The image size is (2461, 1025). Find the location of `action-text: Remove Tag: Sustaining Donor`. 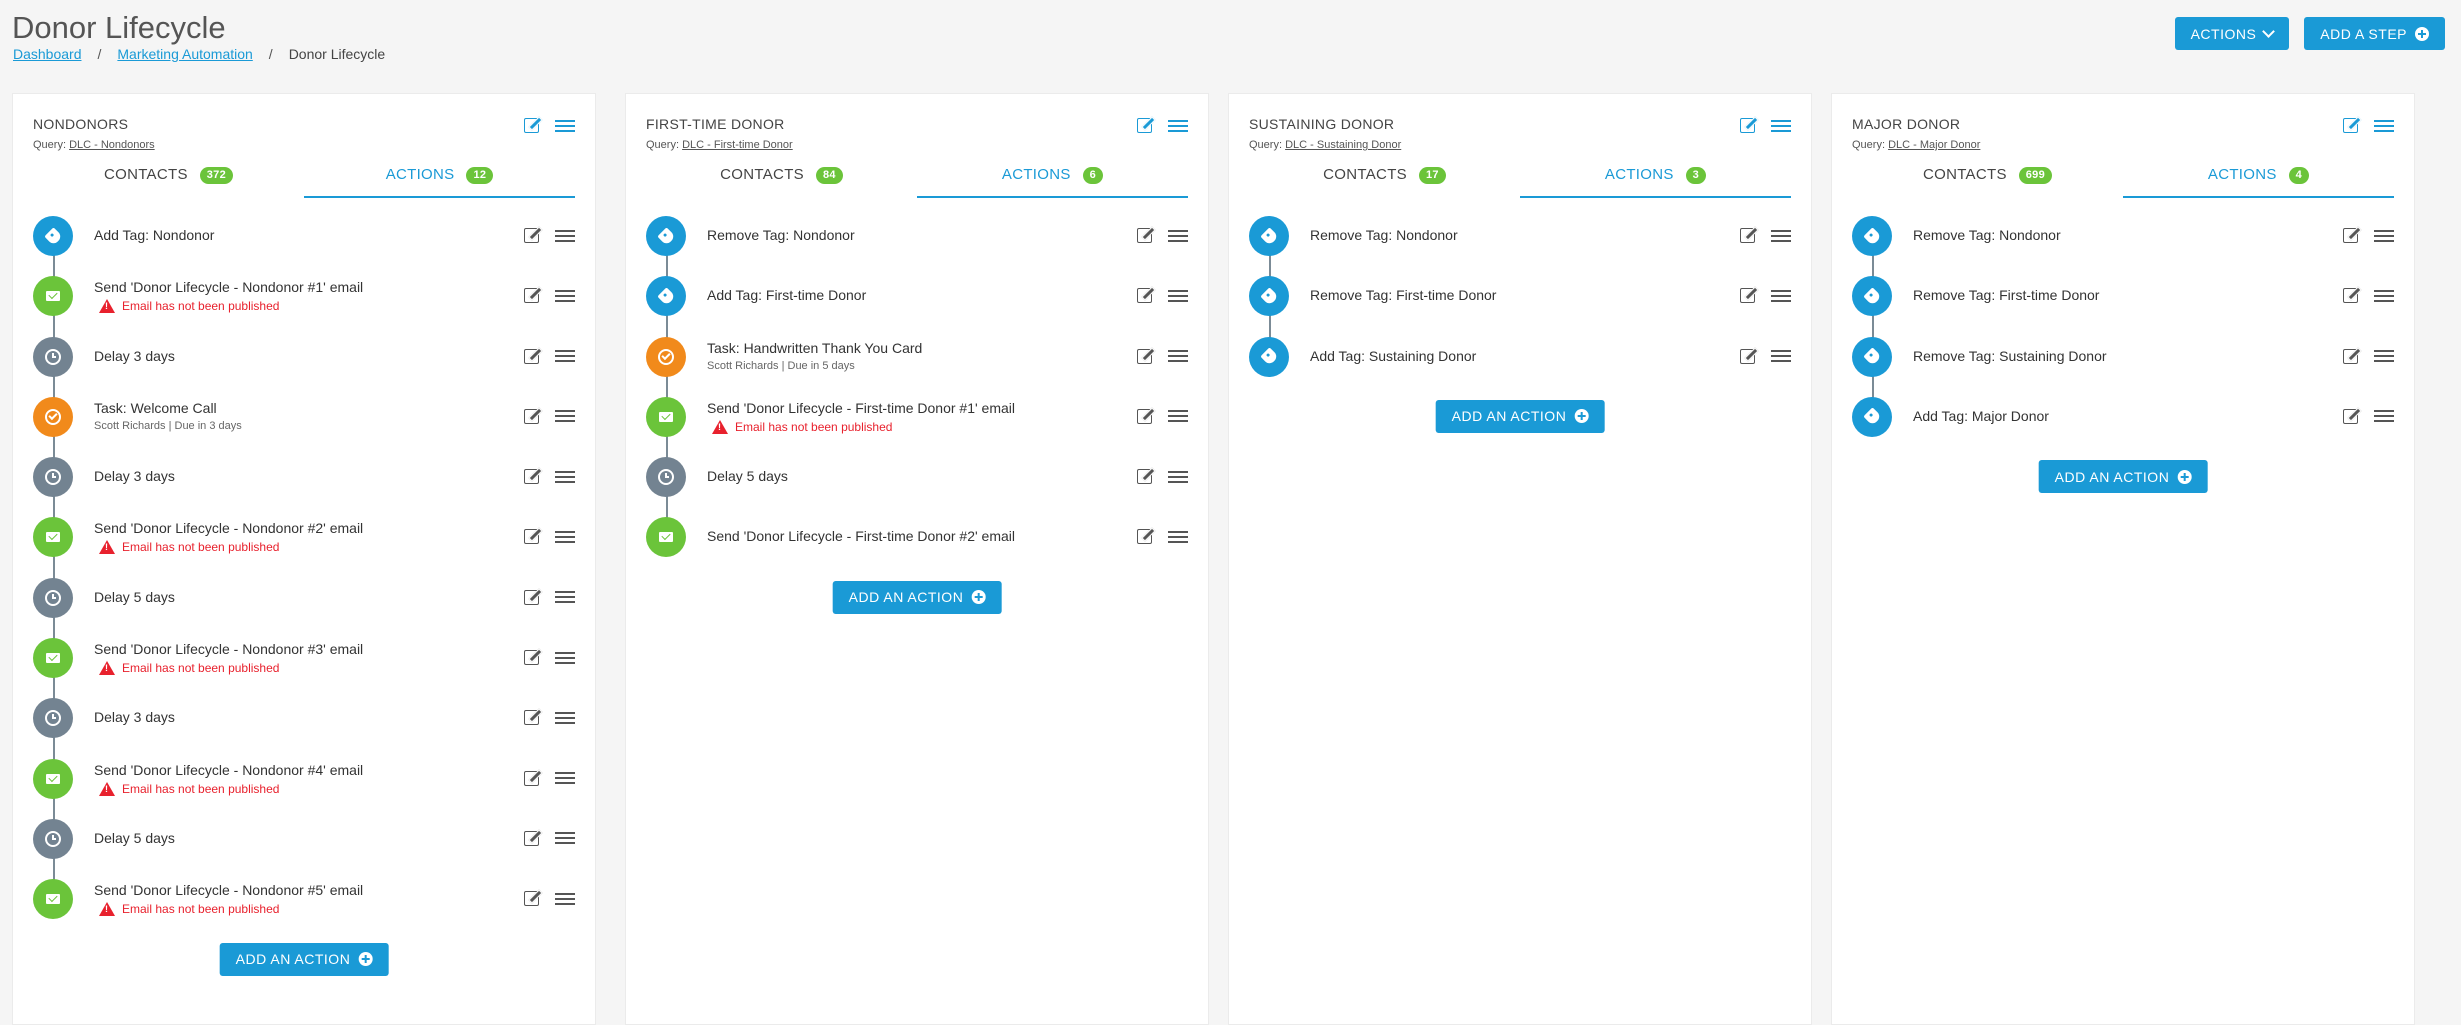

action-text: Remove Tag: Sustaining Donor is located at coordinates (2010, 355).